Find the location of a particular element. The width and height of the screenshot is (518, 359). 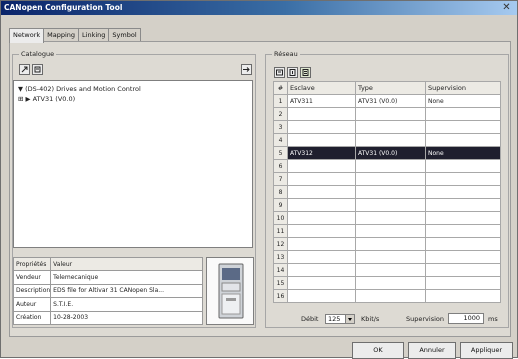

collapse-icon: ▼ is located at coordinates (20, 89).